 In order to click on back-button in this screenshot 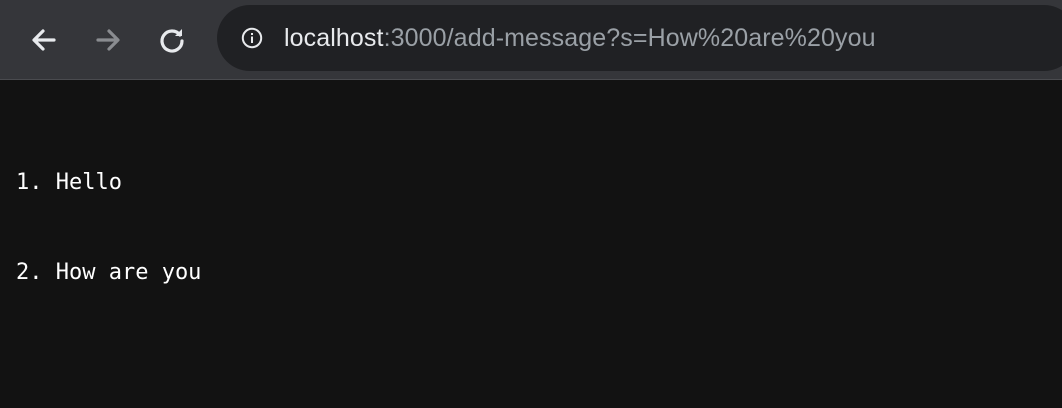, I will do `click(44, 40)`.